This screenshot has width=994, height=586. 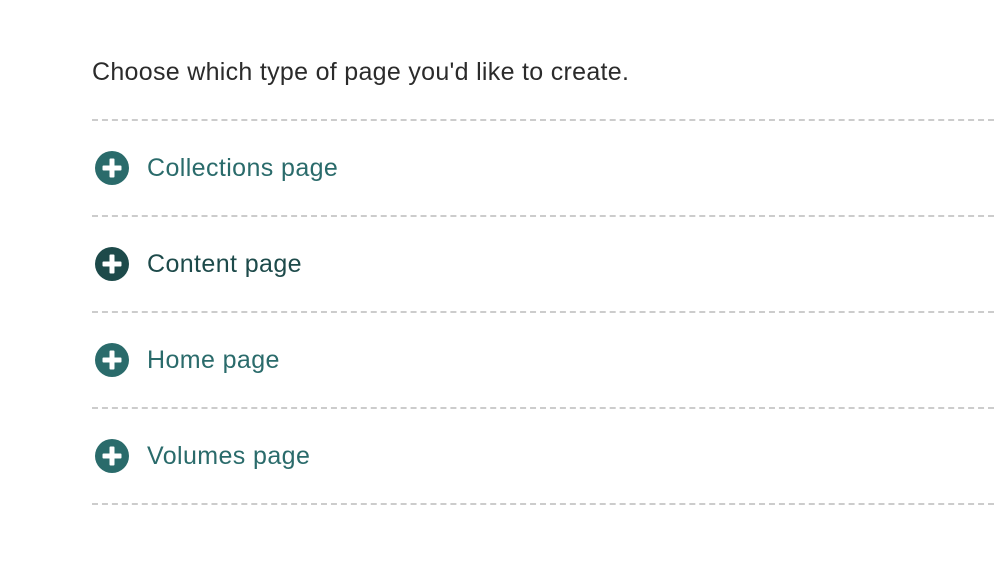 I want to click on page-type-option-volumes: Volumes page, so click(x=543, y=457).